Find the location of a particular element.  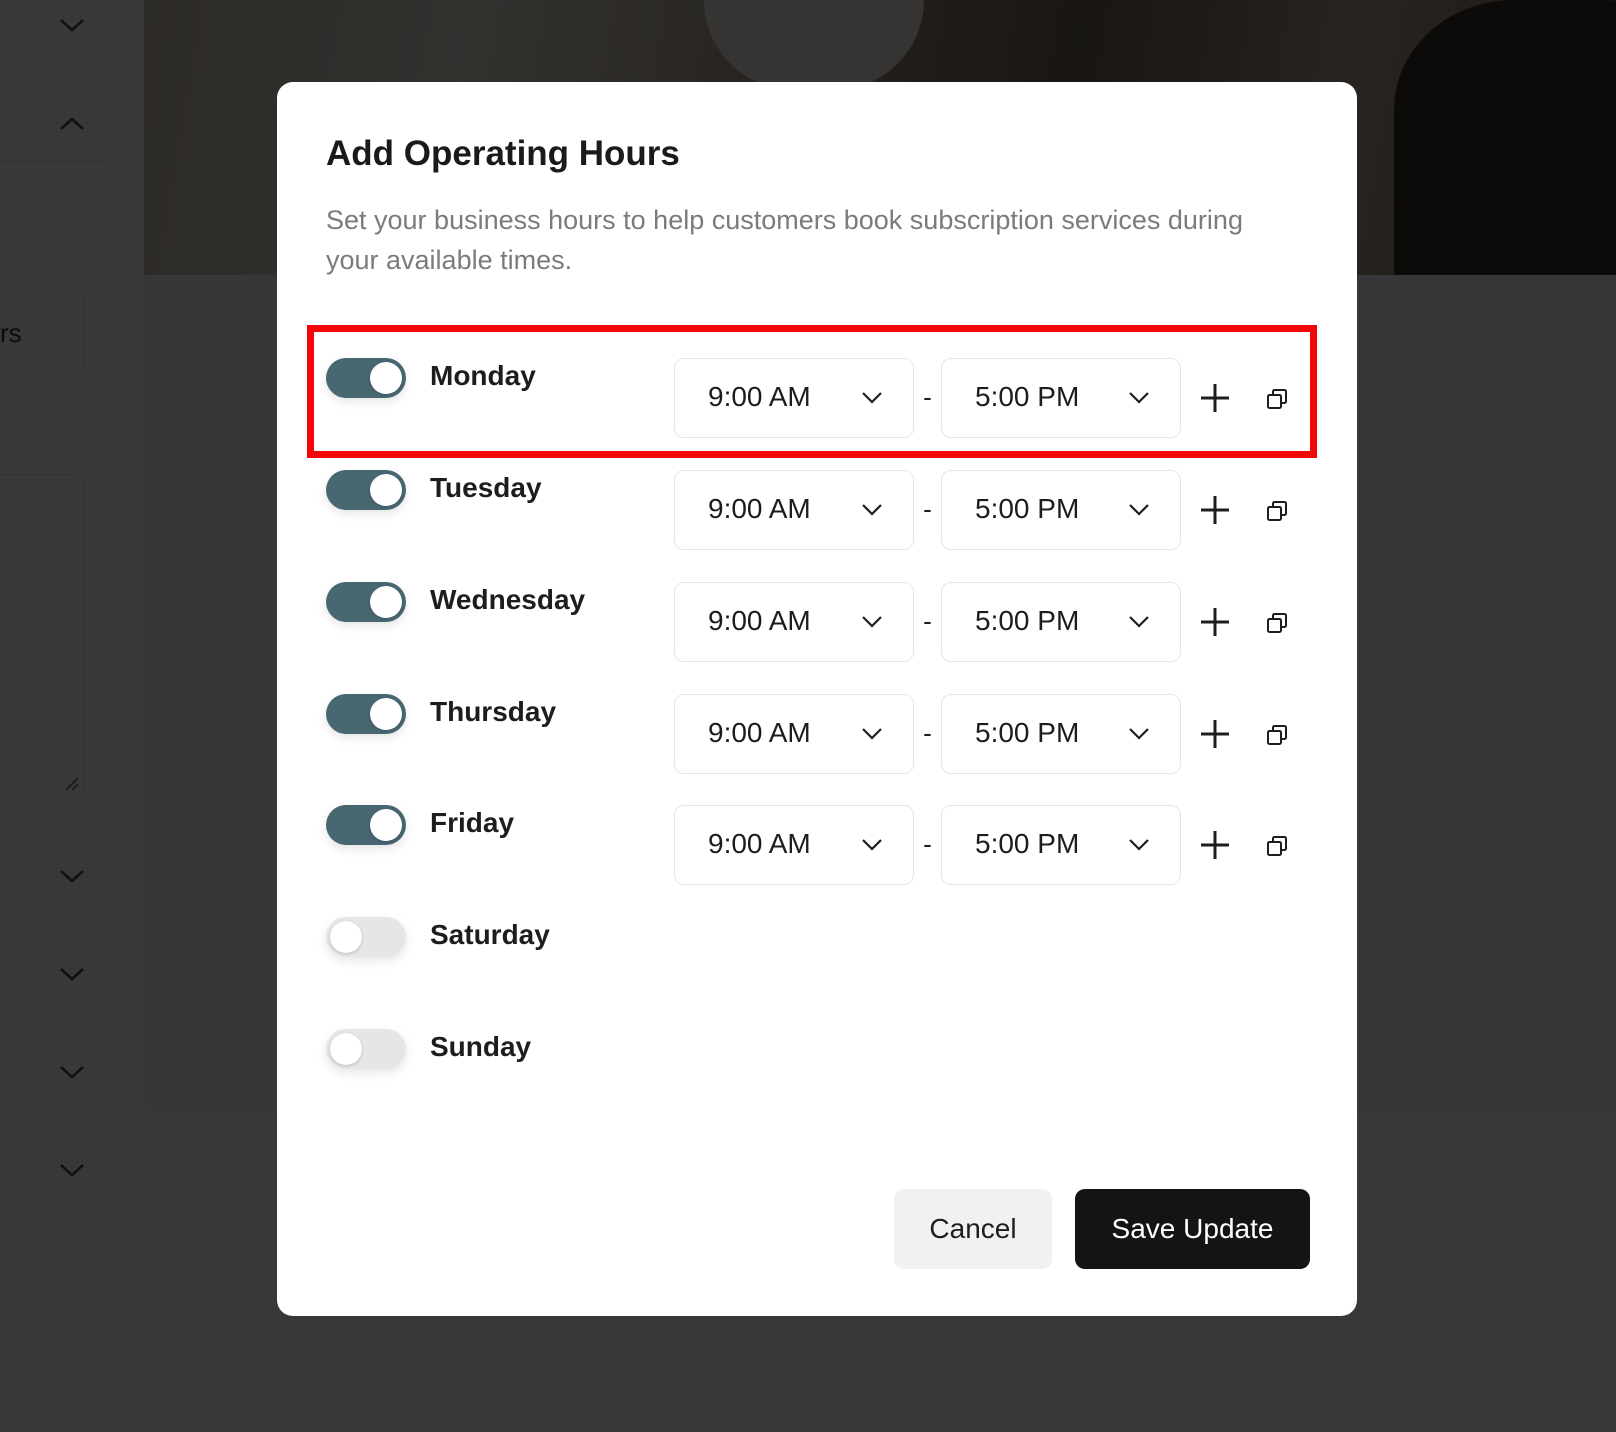

day-row-wednesday: Wednesday 9:00 AM - 5:00 PM is located at coordinates (817, 622).